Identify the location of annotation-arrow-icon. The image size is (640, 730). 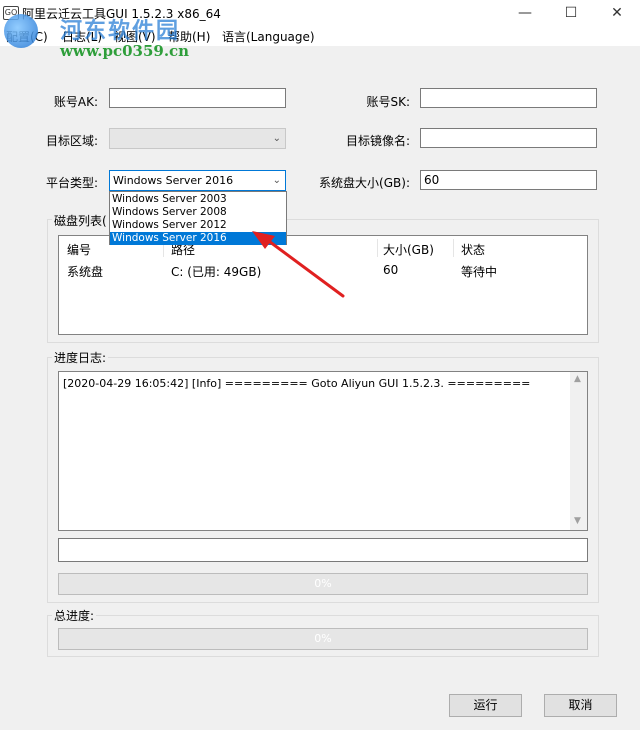
(298, 264).